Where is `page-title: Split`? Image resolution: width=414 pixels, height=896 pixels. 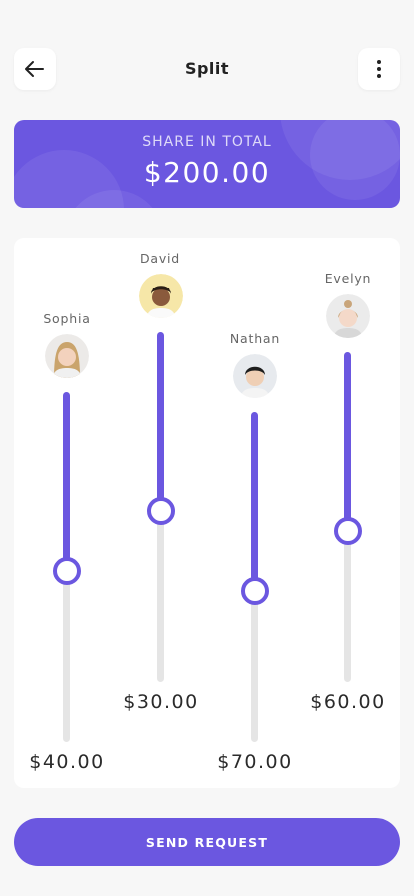 page-title: Split is located at coordinates (207, 68).